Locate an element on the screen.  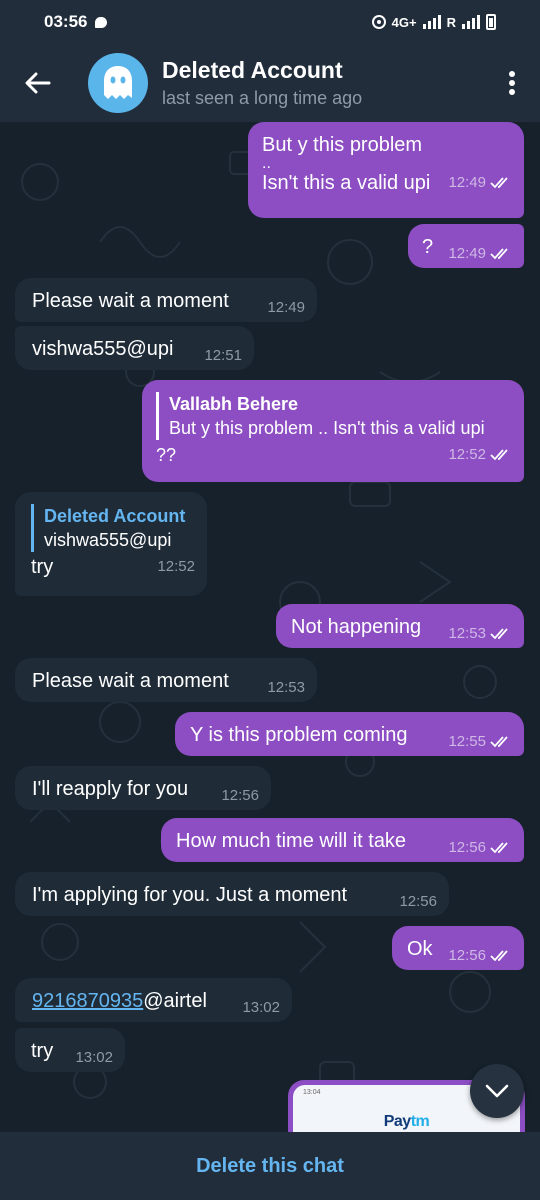
message-text: 9216870935@airtel is located at coordinates (119, 1005).